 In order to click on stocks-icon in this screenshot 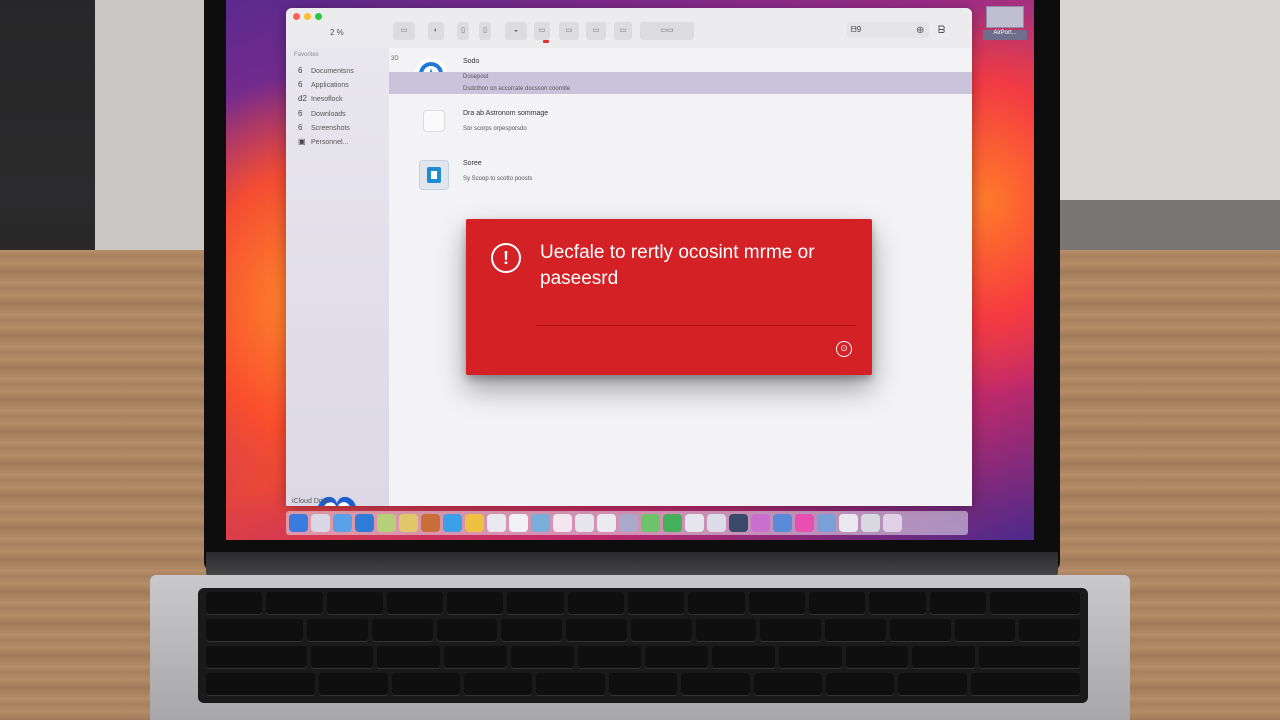, I will do `click(628, 523)`.